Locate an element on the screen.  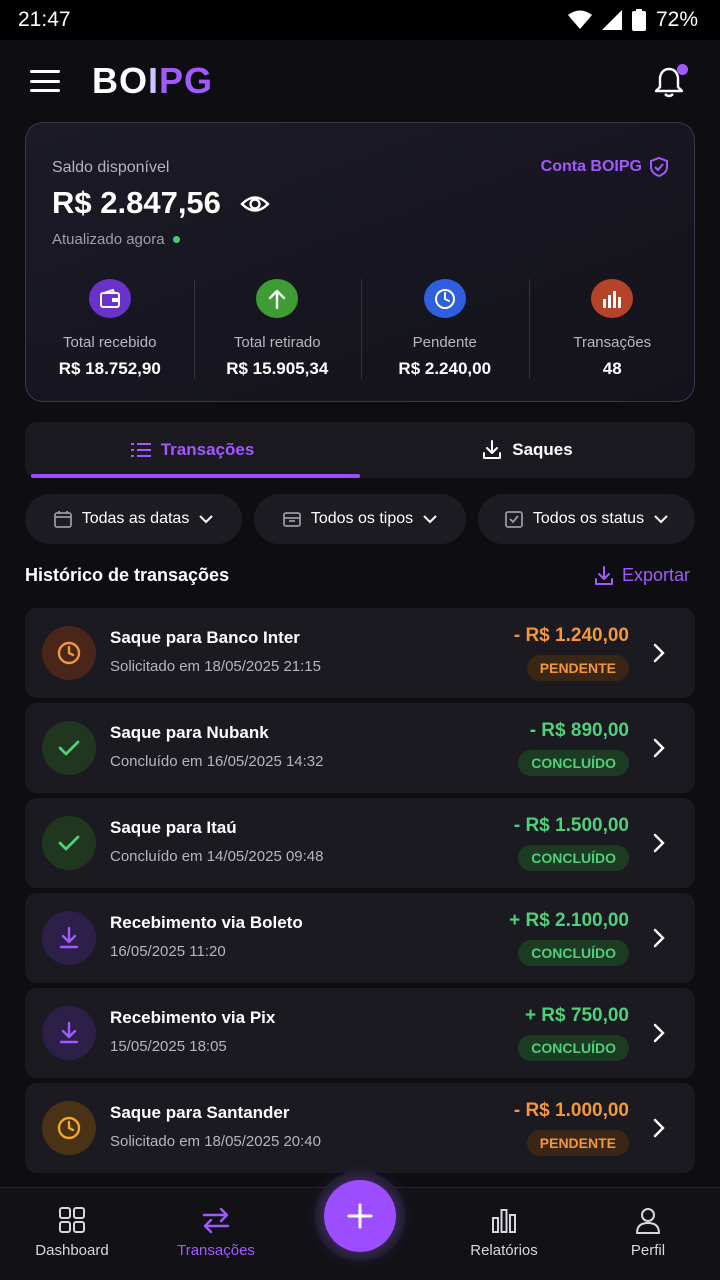
status-filter: Todos os status is located at coordinates (586, 519).